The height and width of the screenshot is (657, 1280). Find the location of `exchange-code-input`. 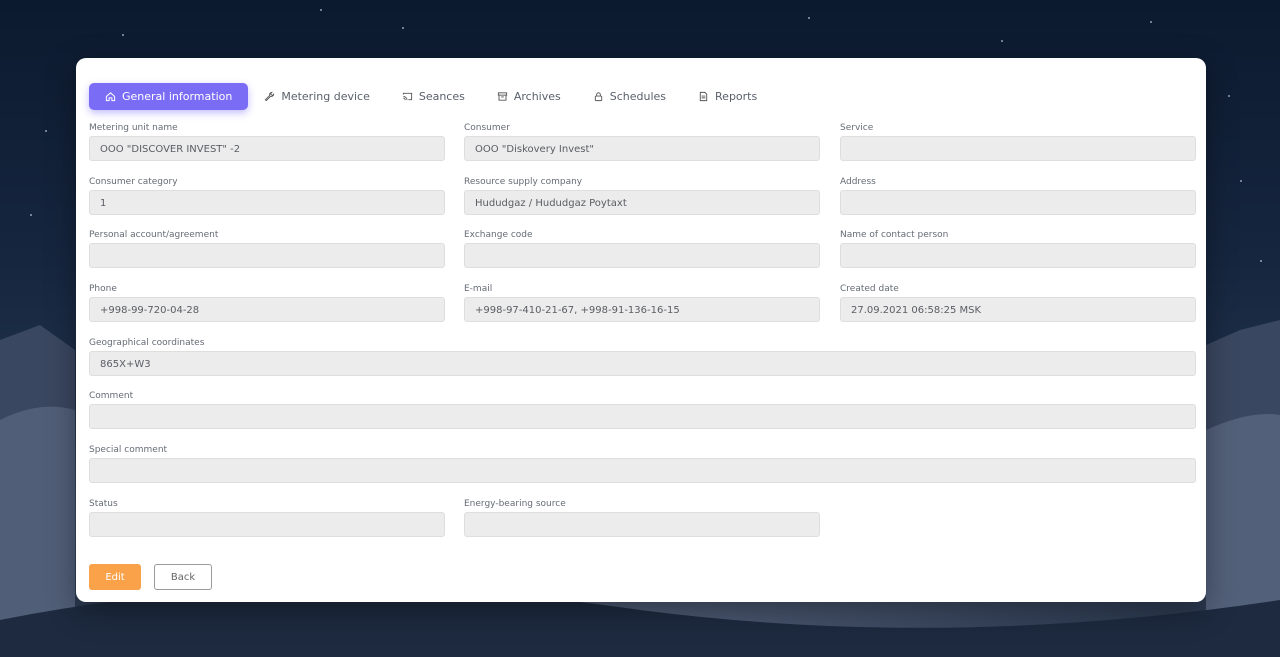

exchange-code-input is located at coordinates (642, 255).